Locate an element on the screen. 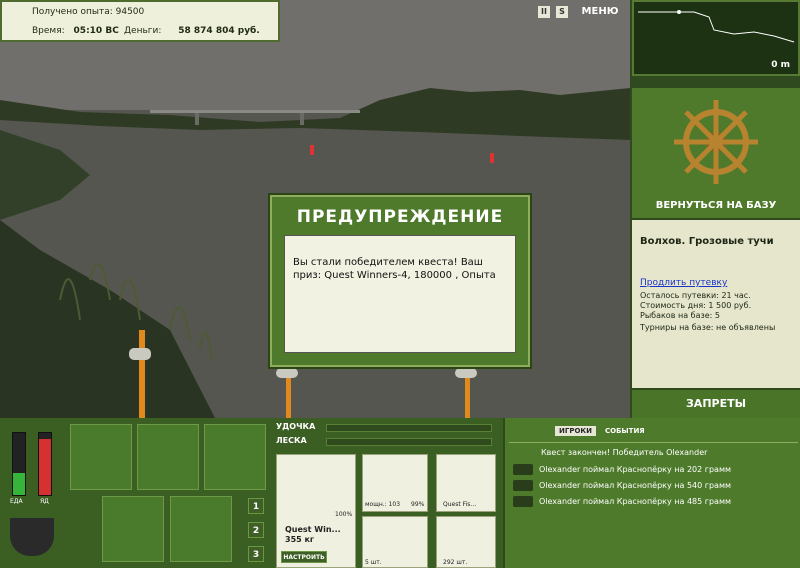 The image size is (800, 568). location-title: Волхов. Грозовые тучи is located at coordinates (707, 241).